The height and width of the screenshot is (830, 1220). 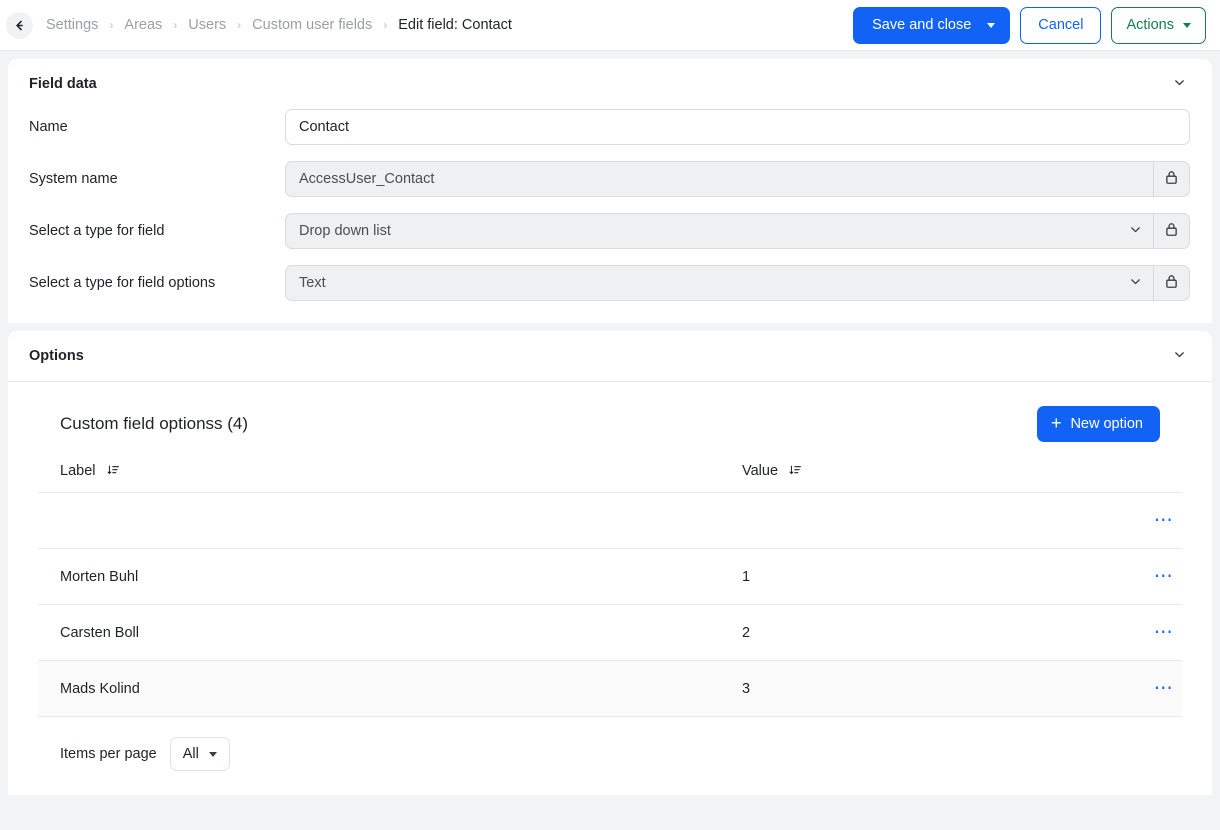 I want to click on system-name-lock-button, so click(x=1171, y=179).